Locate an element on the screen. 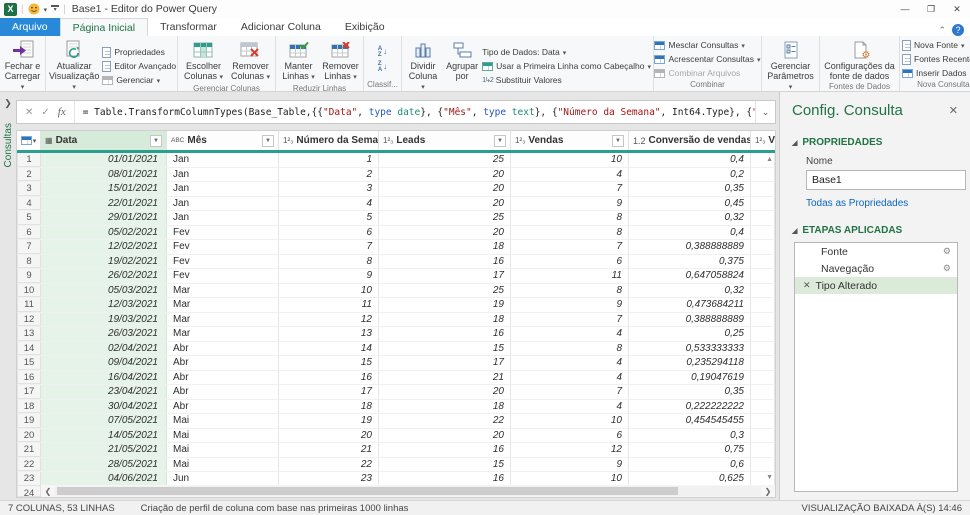 The image size is (970, 515). cell-conversao: 0,75 is located at coordinates (690, 450).